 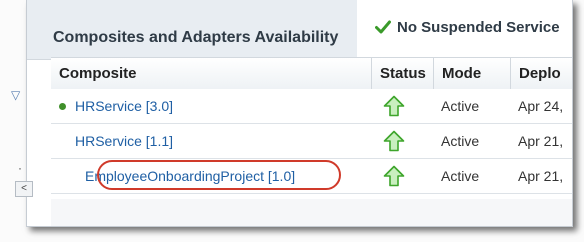 I want to click on default-version-dot-icon, so click(x=62, y=106).